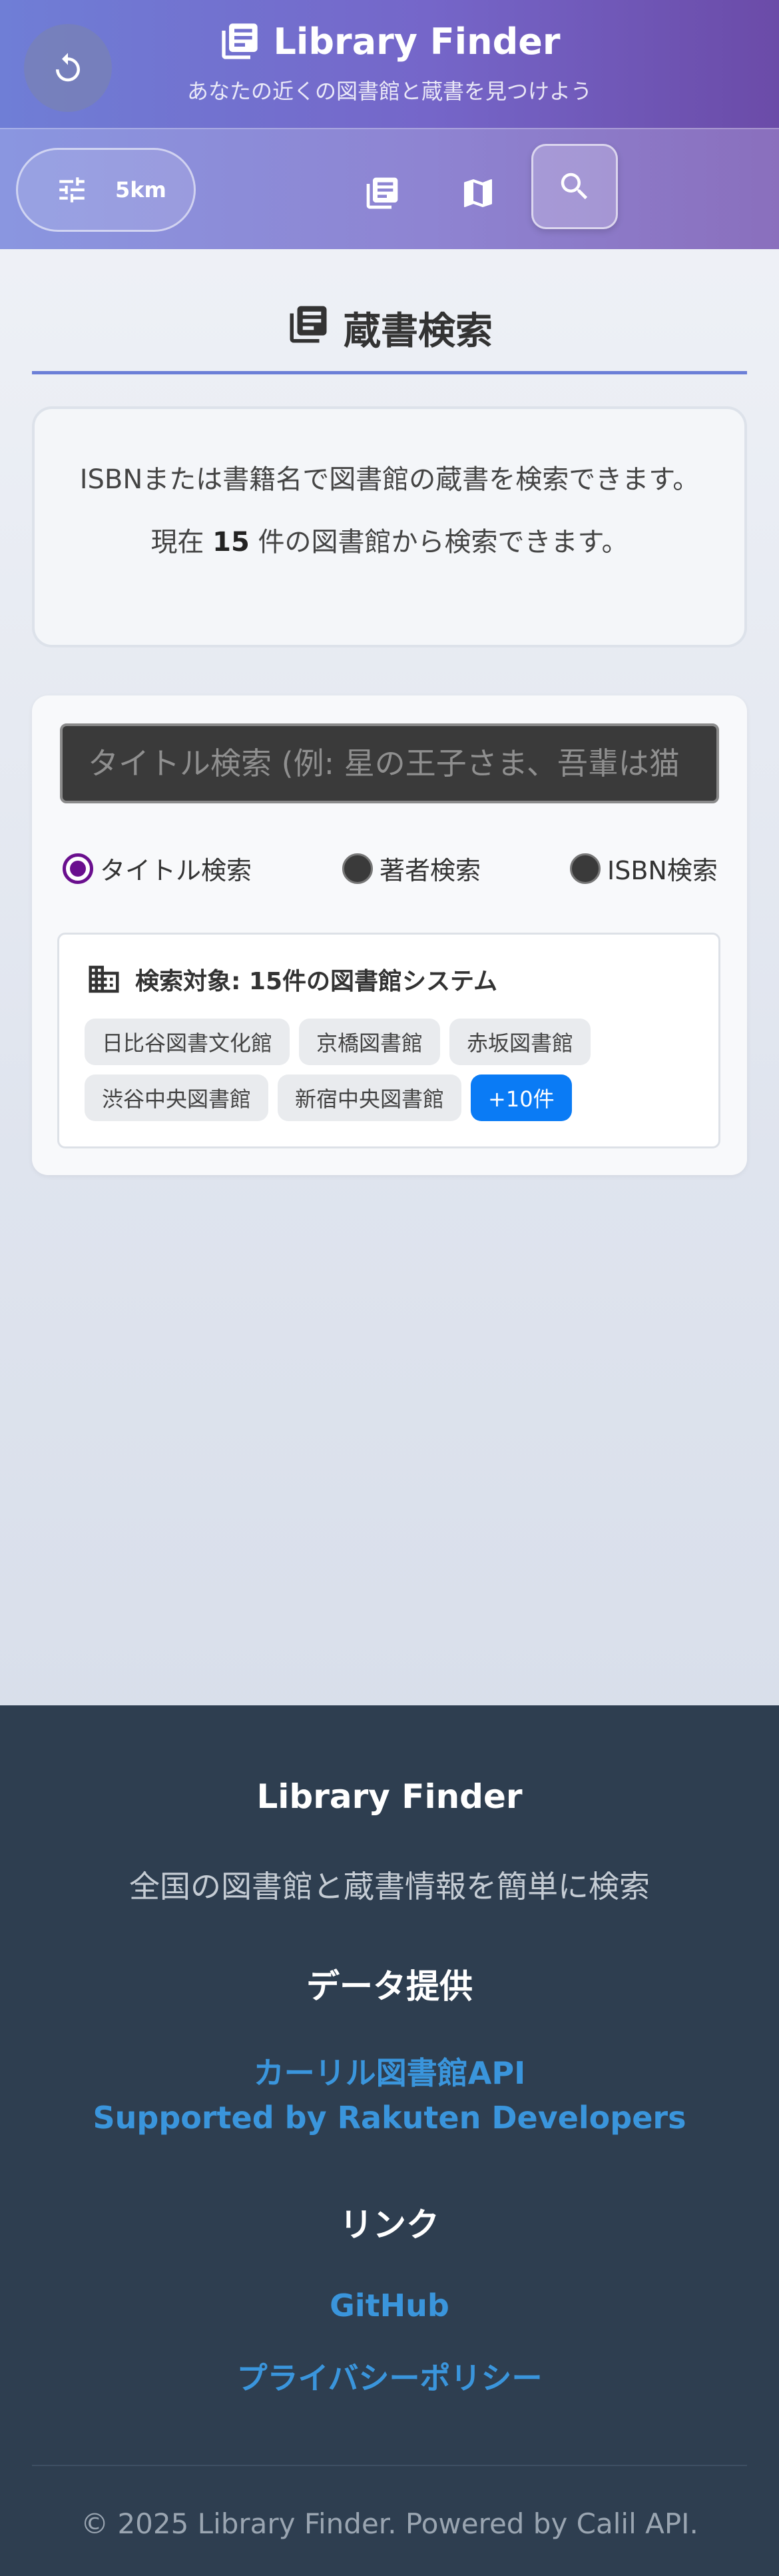 This screenshot has width=779, height=2576. What do you see at coordinates (104, 979) in the screenshot?
I see `building-icon` at bounding box center [104, 979].